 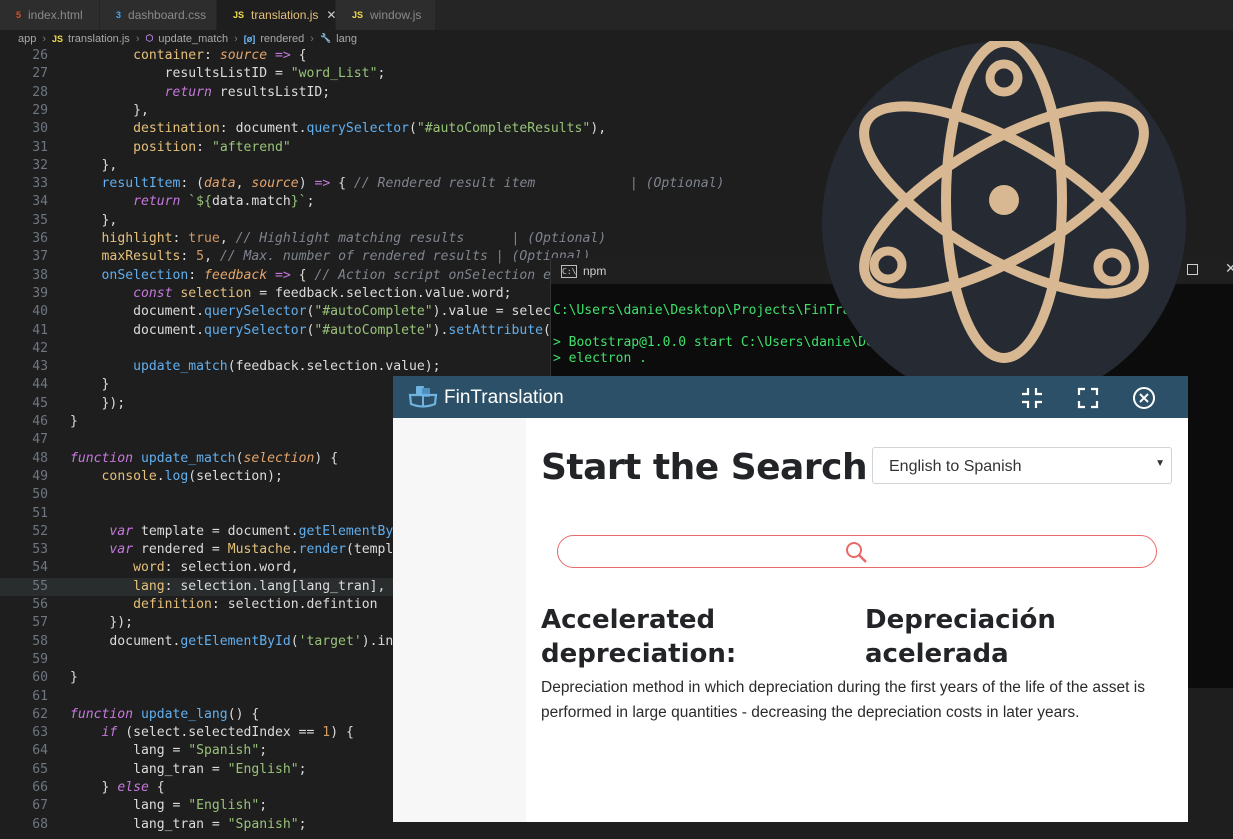 What do you see at coordinates (325, 38) in the screenshot?
I see `wrench-icon: 🔧` at bounding box center [325, 38].